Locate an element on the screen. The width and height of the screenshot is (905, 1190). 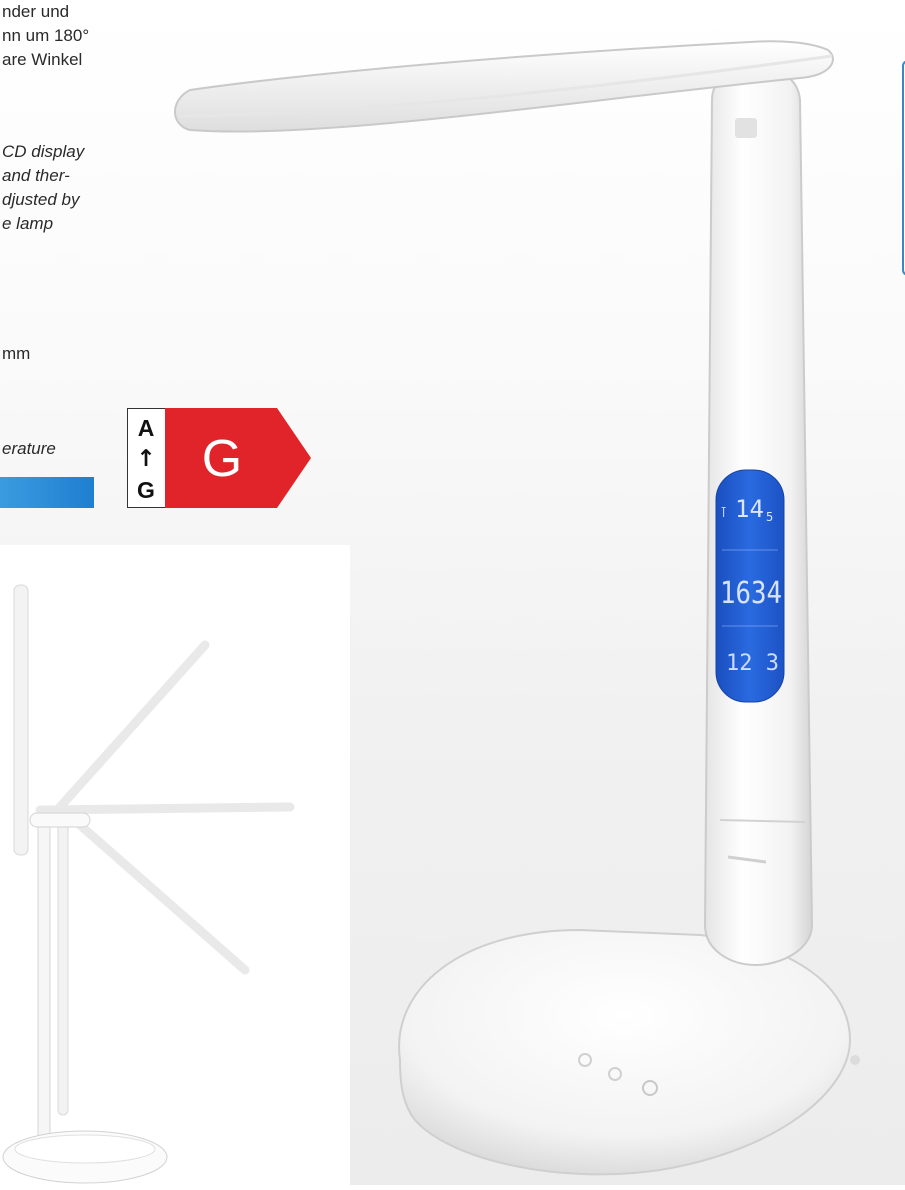
german-line-1: nder und is located at coordinates (36, 11).